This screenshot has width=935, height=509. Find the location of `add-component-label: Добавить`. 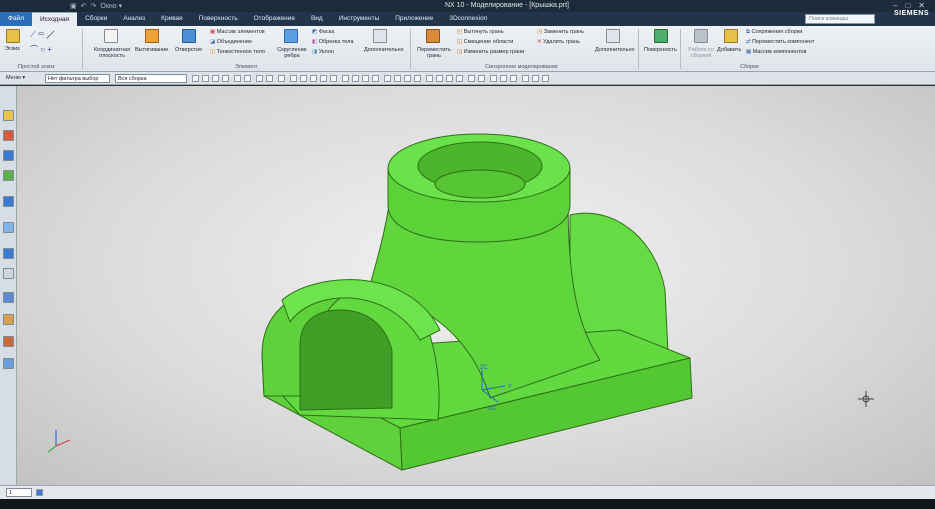

add-component-label: Добавить is located at coordinates (729, 50).